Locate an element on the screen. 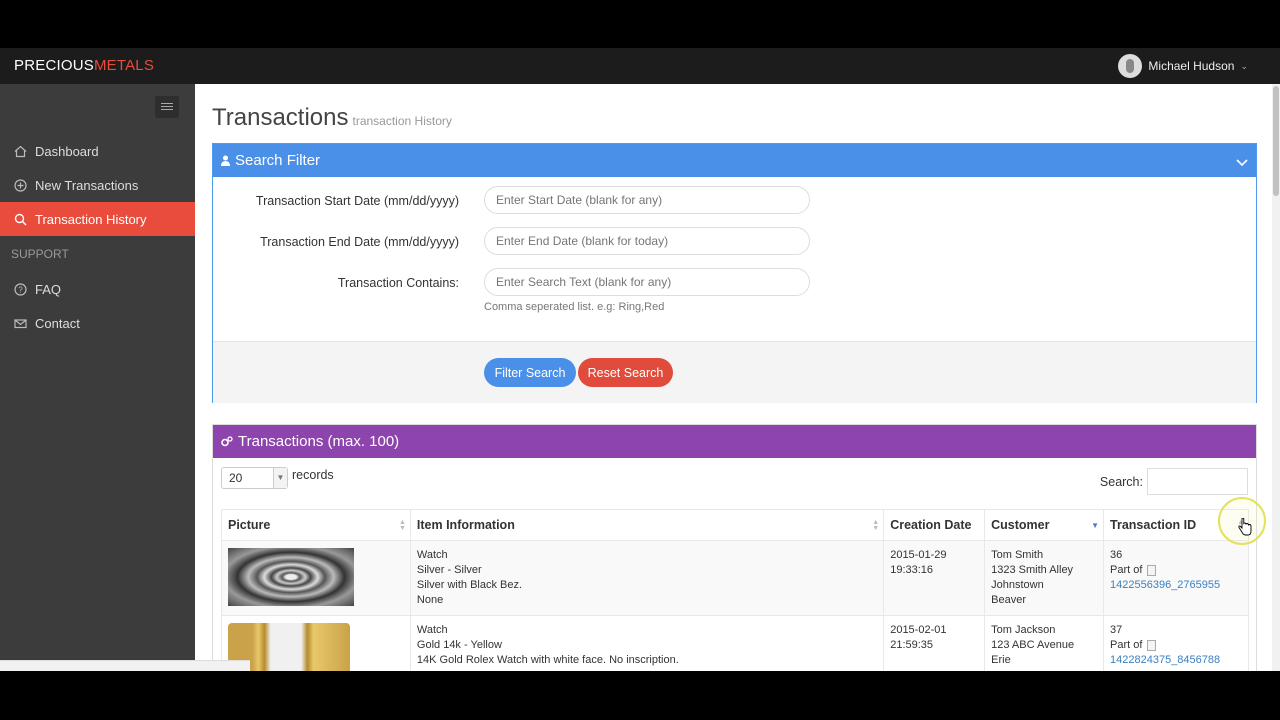 Image resolution: width=1280 pixels, height=720 pixels. start-date-input is located at coordinates (647, 200).